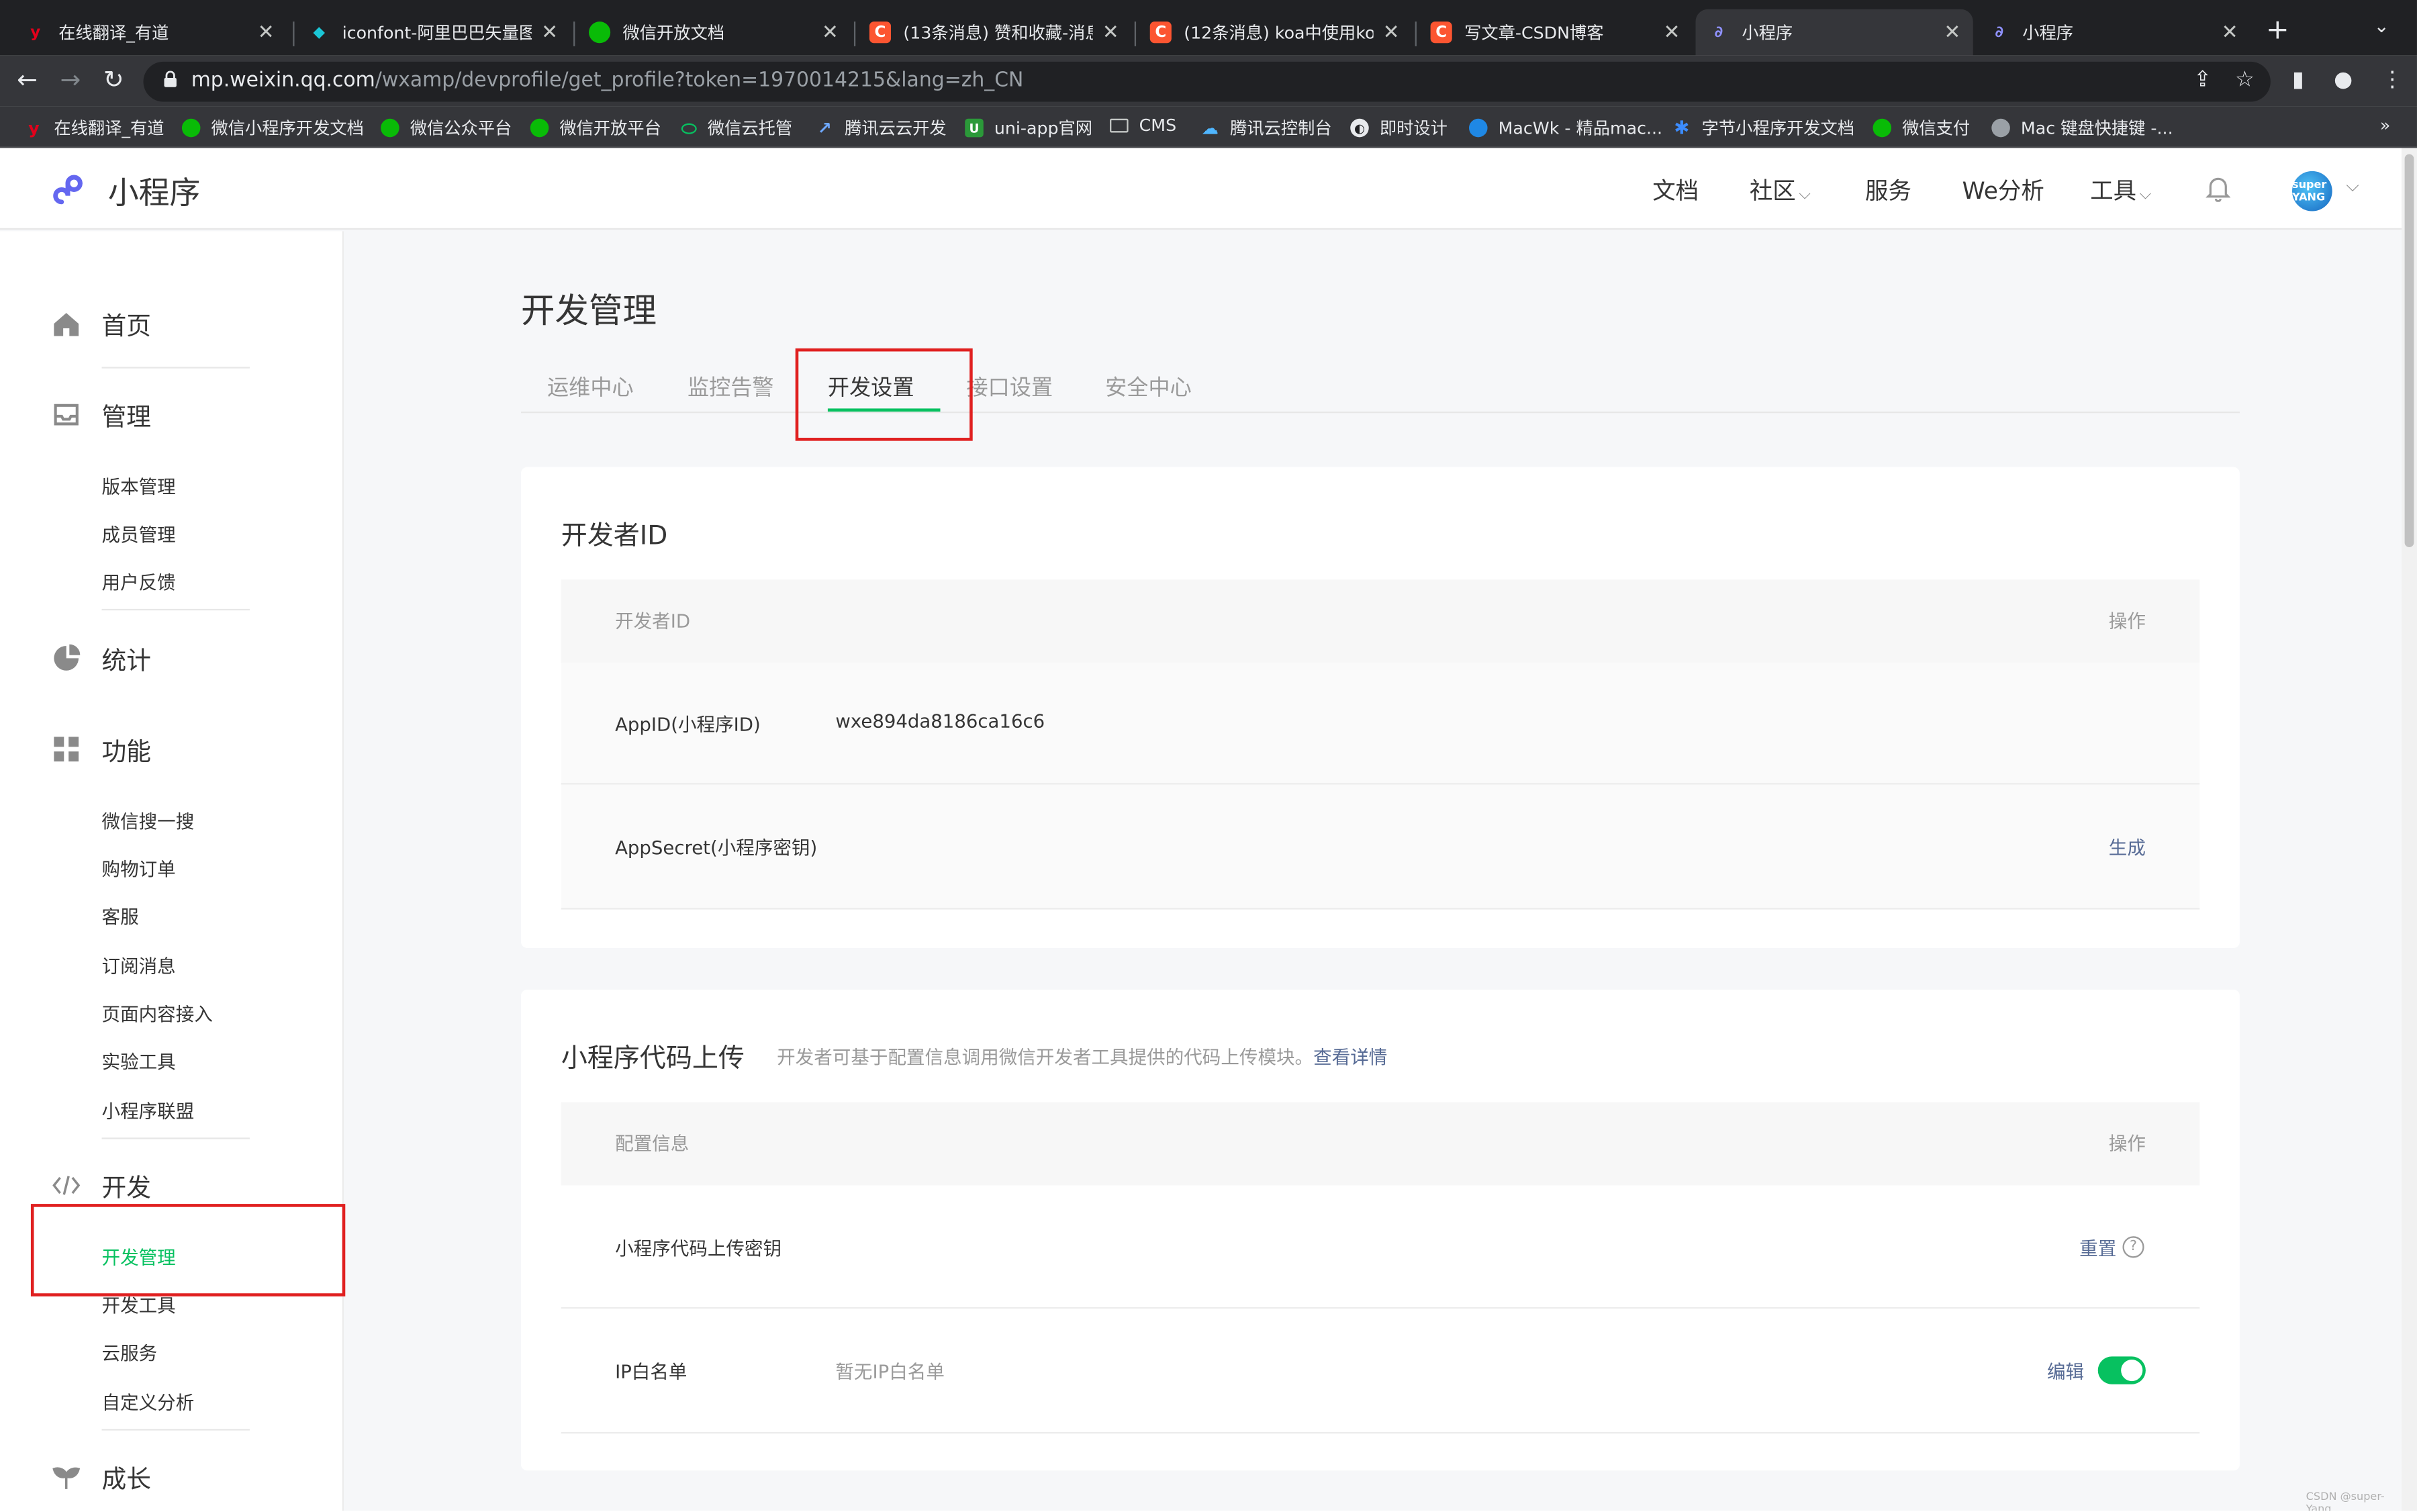 The height and width of the screenshot is (1512, 2417). Describe the element at coordinates (736, 127) in the screenshot. I see `bookmark-item: 微信云托管` at that location.